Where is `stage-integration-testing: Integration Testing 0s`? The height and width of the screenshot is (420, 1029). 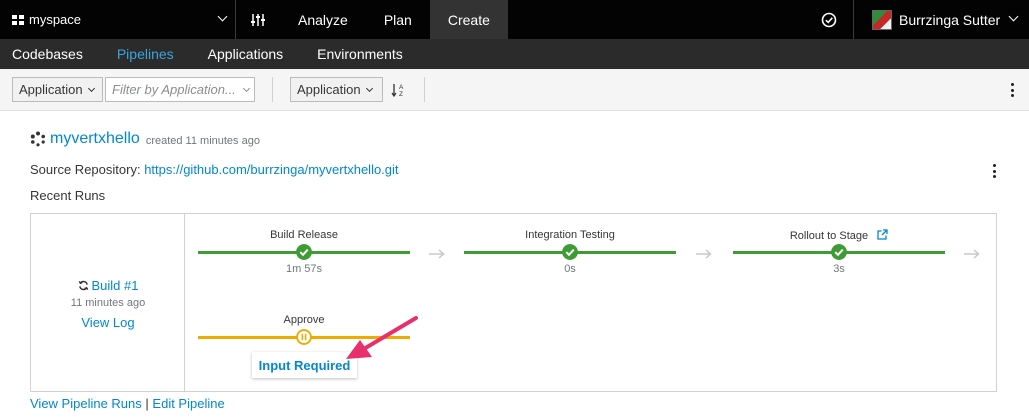 stage-integration-testing: Integration Testing 0s is located at coordinates (570, 259).